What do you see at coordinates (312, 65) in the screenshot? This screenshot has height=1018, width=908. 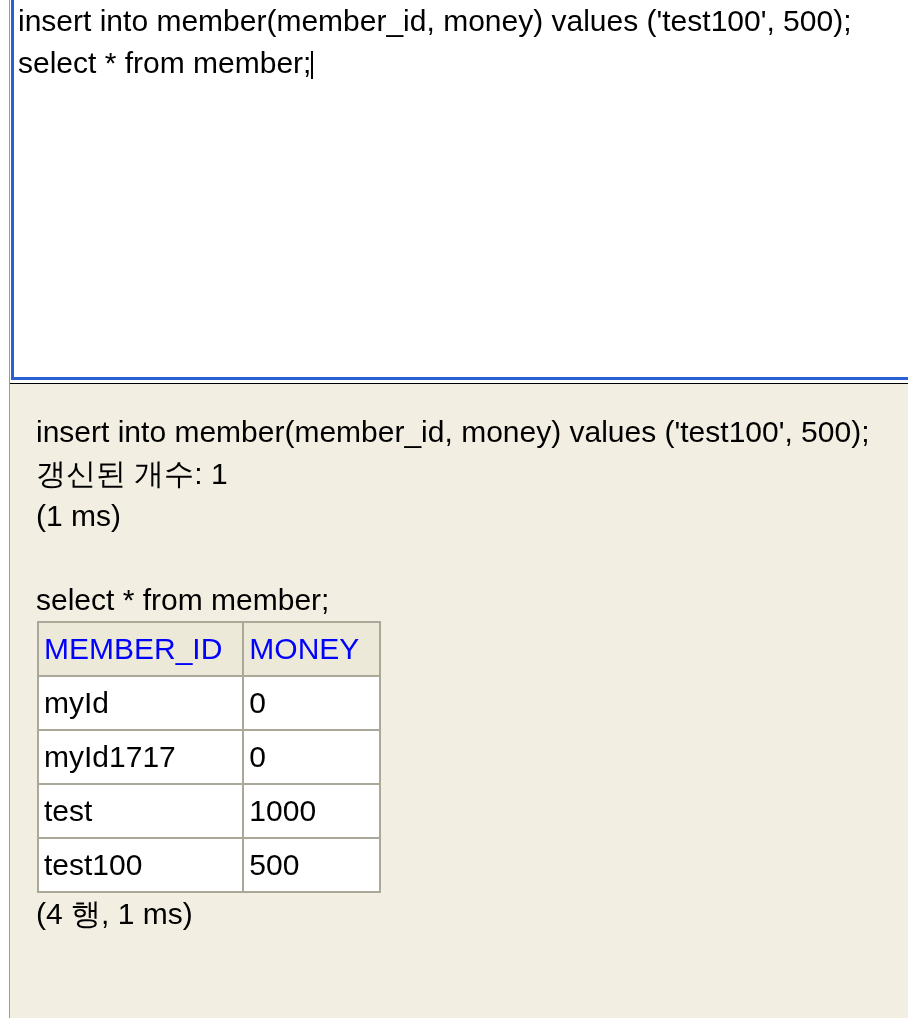 I see `text-caret-icon` at bounding box center [312, 65].